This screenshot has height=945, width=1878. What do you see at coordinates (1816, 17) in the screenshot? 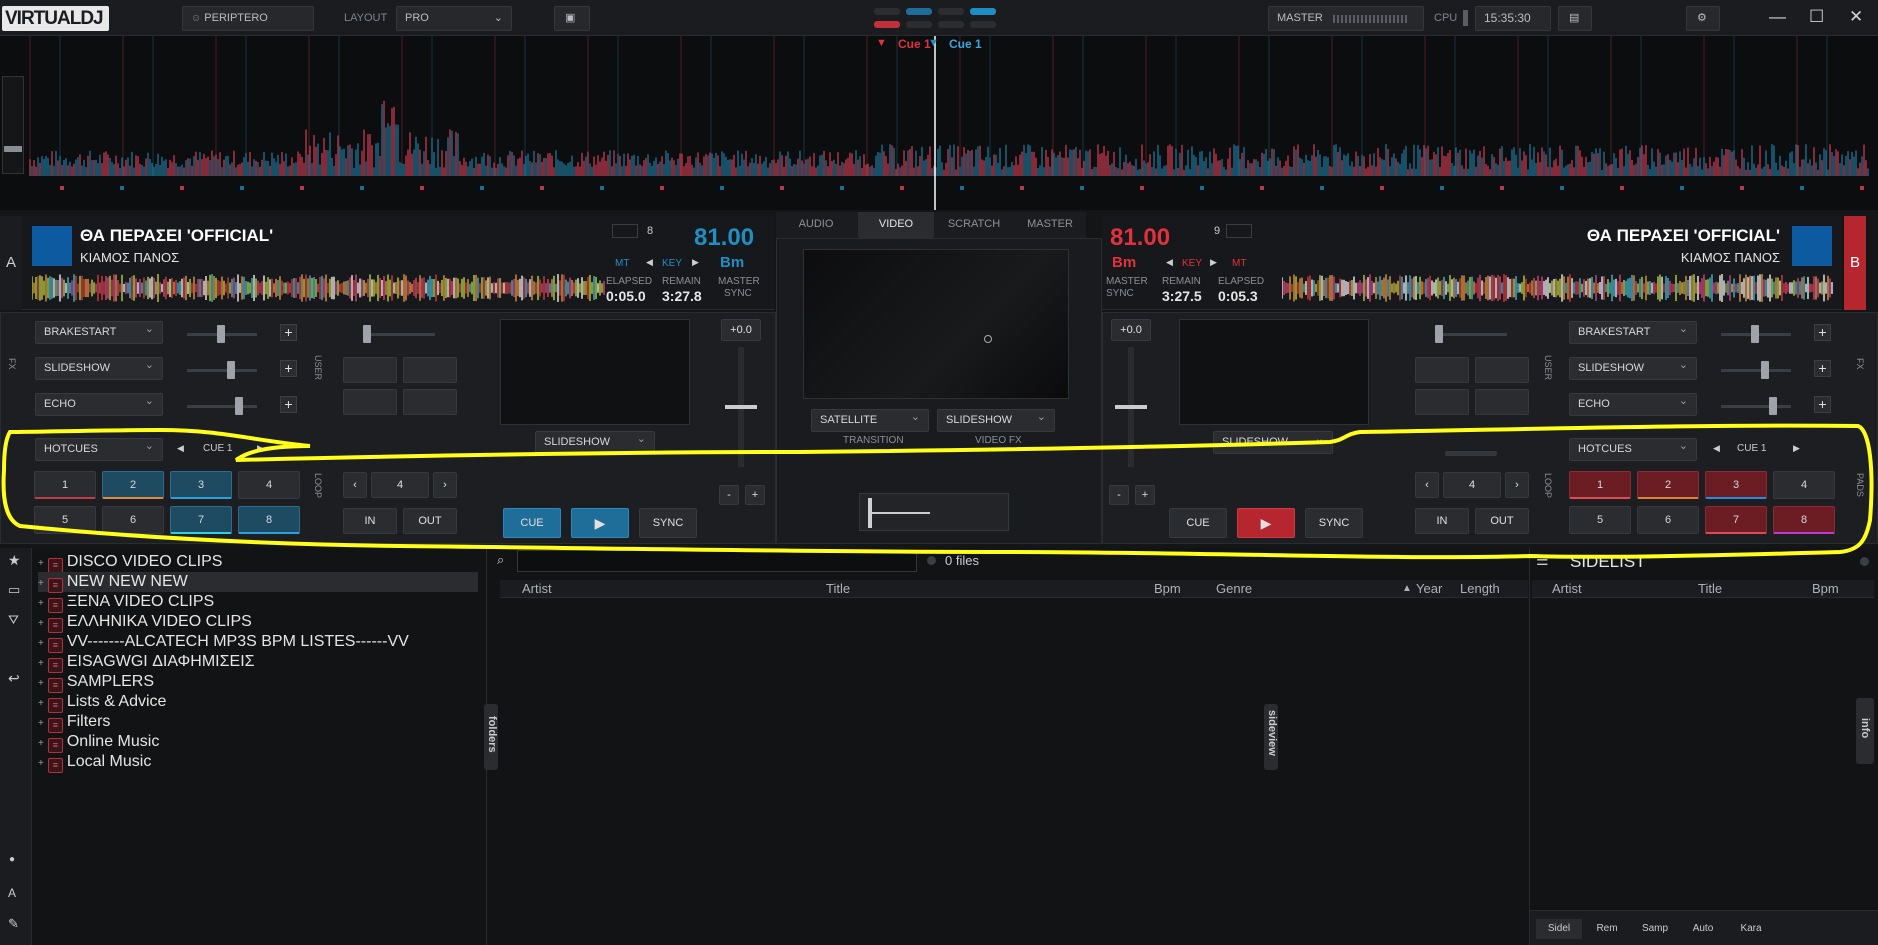
I see `maximize-icon: ☐` at bounding box center [1816, 17].